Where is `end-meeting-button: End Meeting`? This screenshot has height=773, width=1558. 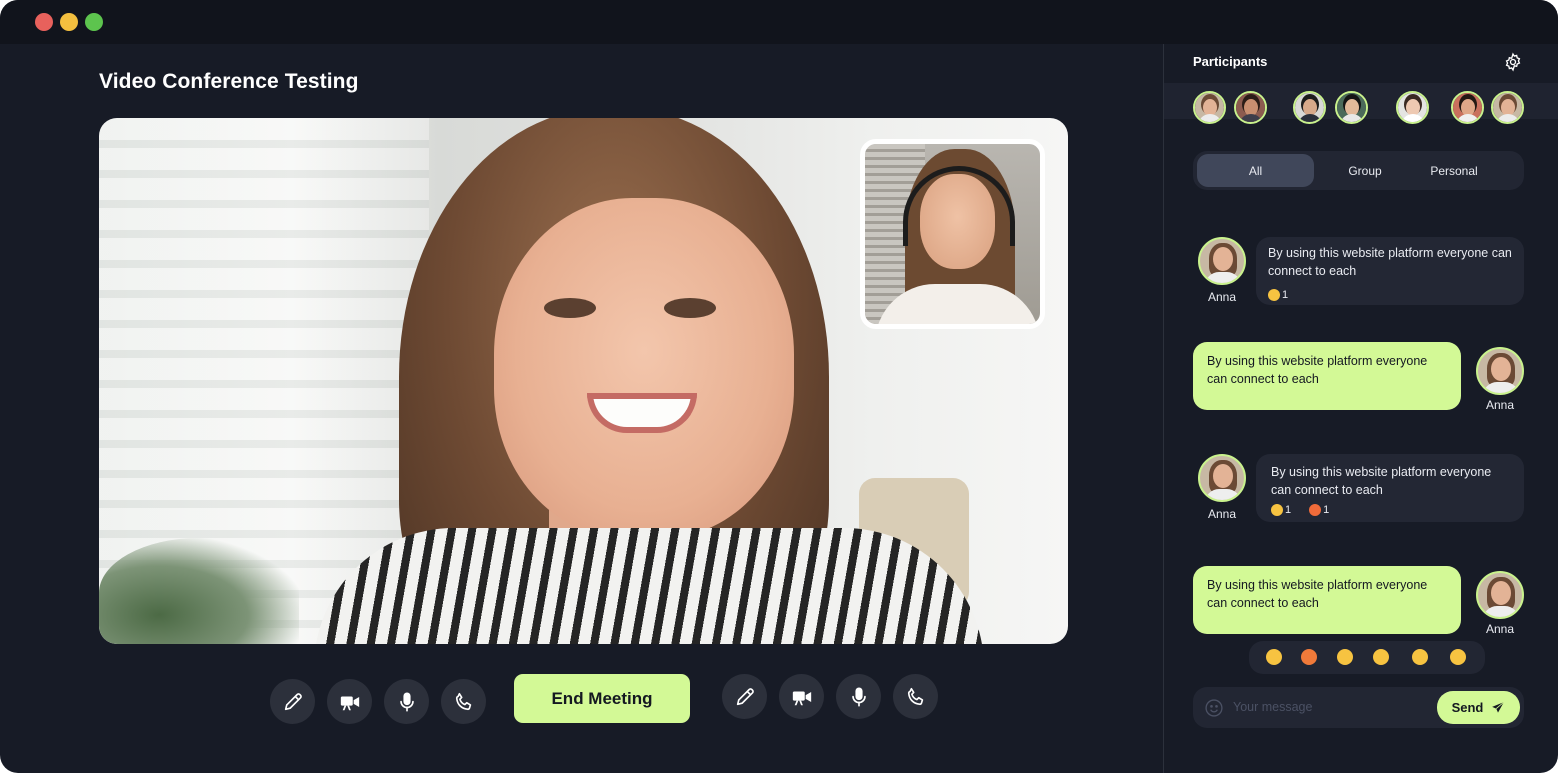 end-meeting-button: End Meeting is located at coordinates (602, 698).